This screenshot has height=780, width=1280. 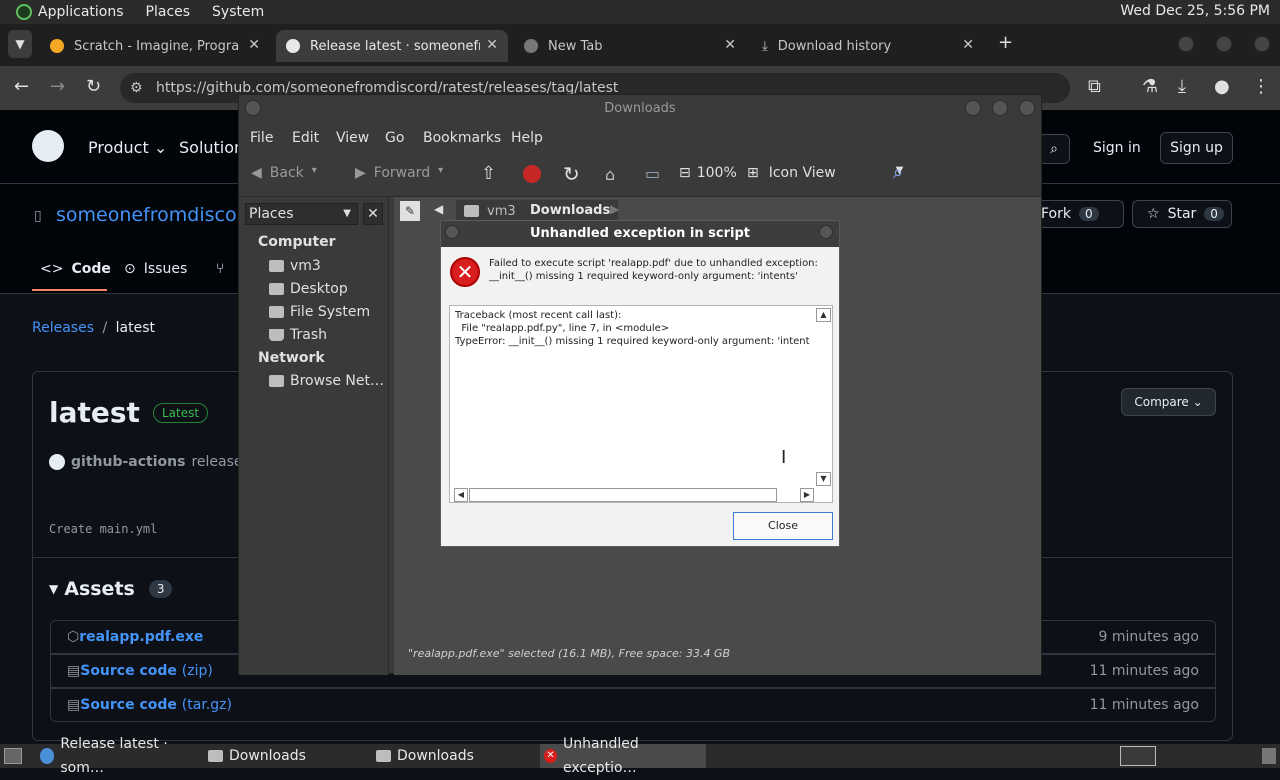 I want to click on forward-arrow-icon: →, so click(x=57, y=86).